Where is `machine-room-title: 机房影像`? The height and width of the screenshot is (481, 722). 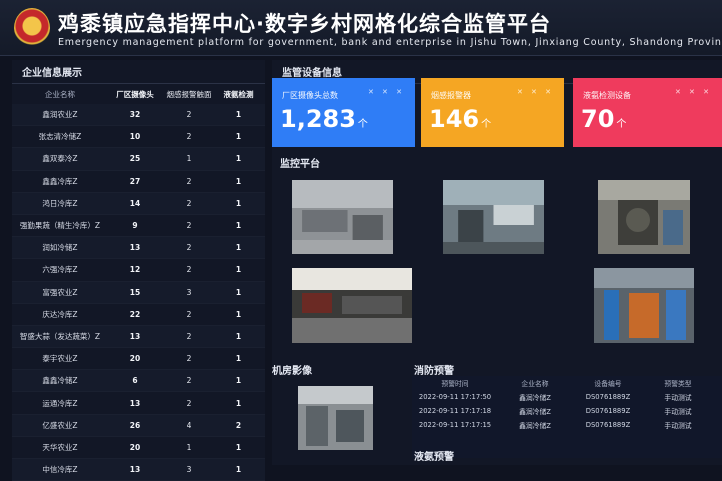
machine-room-title: 机房影像 is located at coordinates (292, 371).